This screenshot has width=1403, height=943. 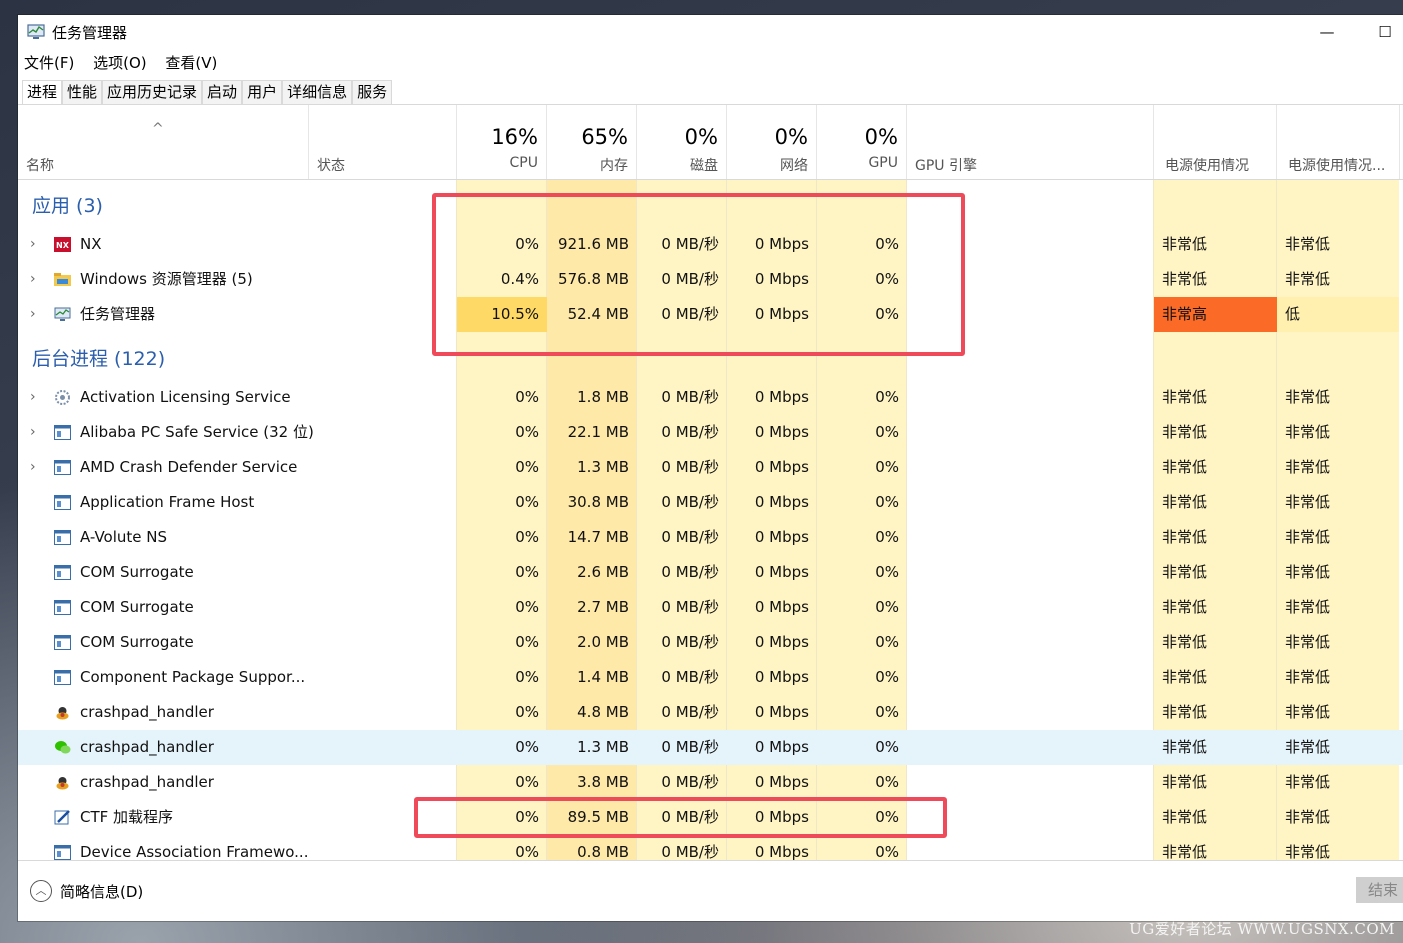 I want to click on cell-mem: 22.1 MB, so click(x=598, y=432).